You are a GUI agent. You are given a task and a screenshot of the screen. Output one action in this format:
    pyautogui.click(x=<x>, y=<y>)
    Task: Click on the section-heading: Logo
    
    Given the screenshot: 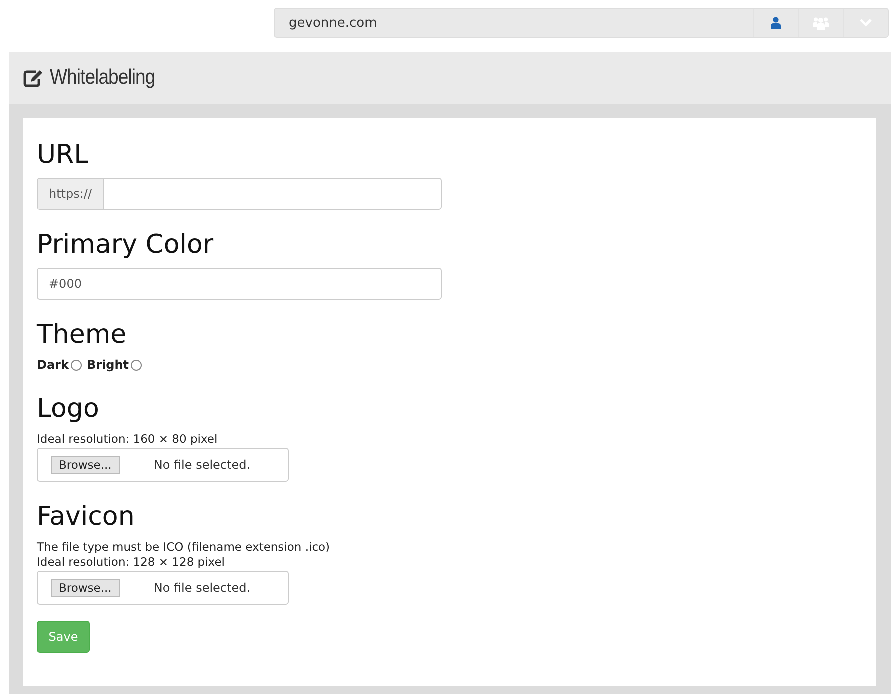 What is the action you would take?
    pyautogui.click(x=68, y=409)
    